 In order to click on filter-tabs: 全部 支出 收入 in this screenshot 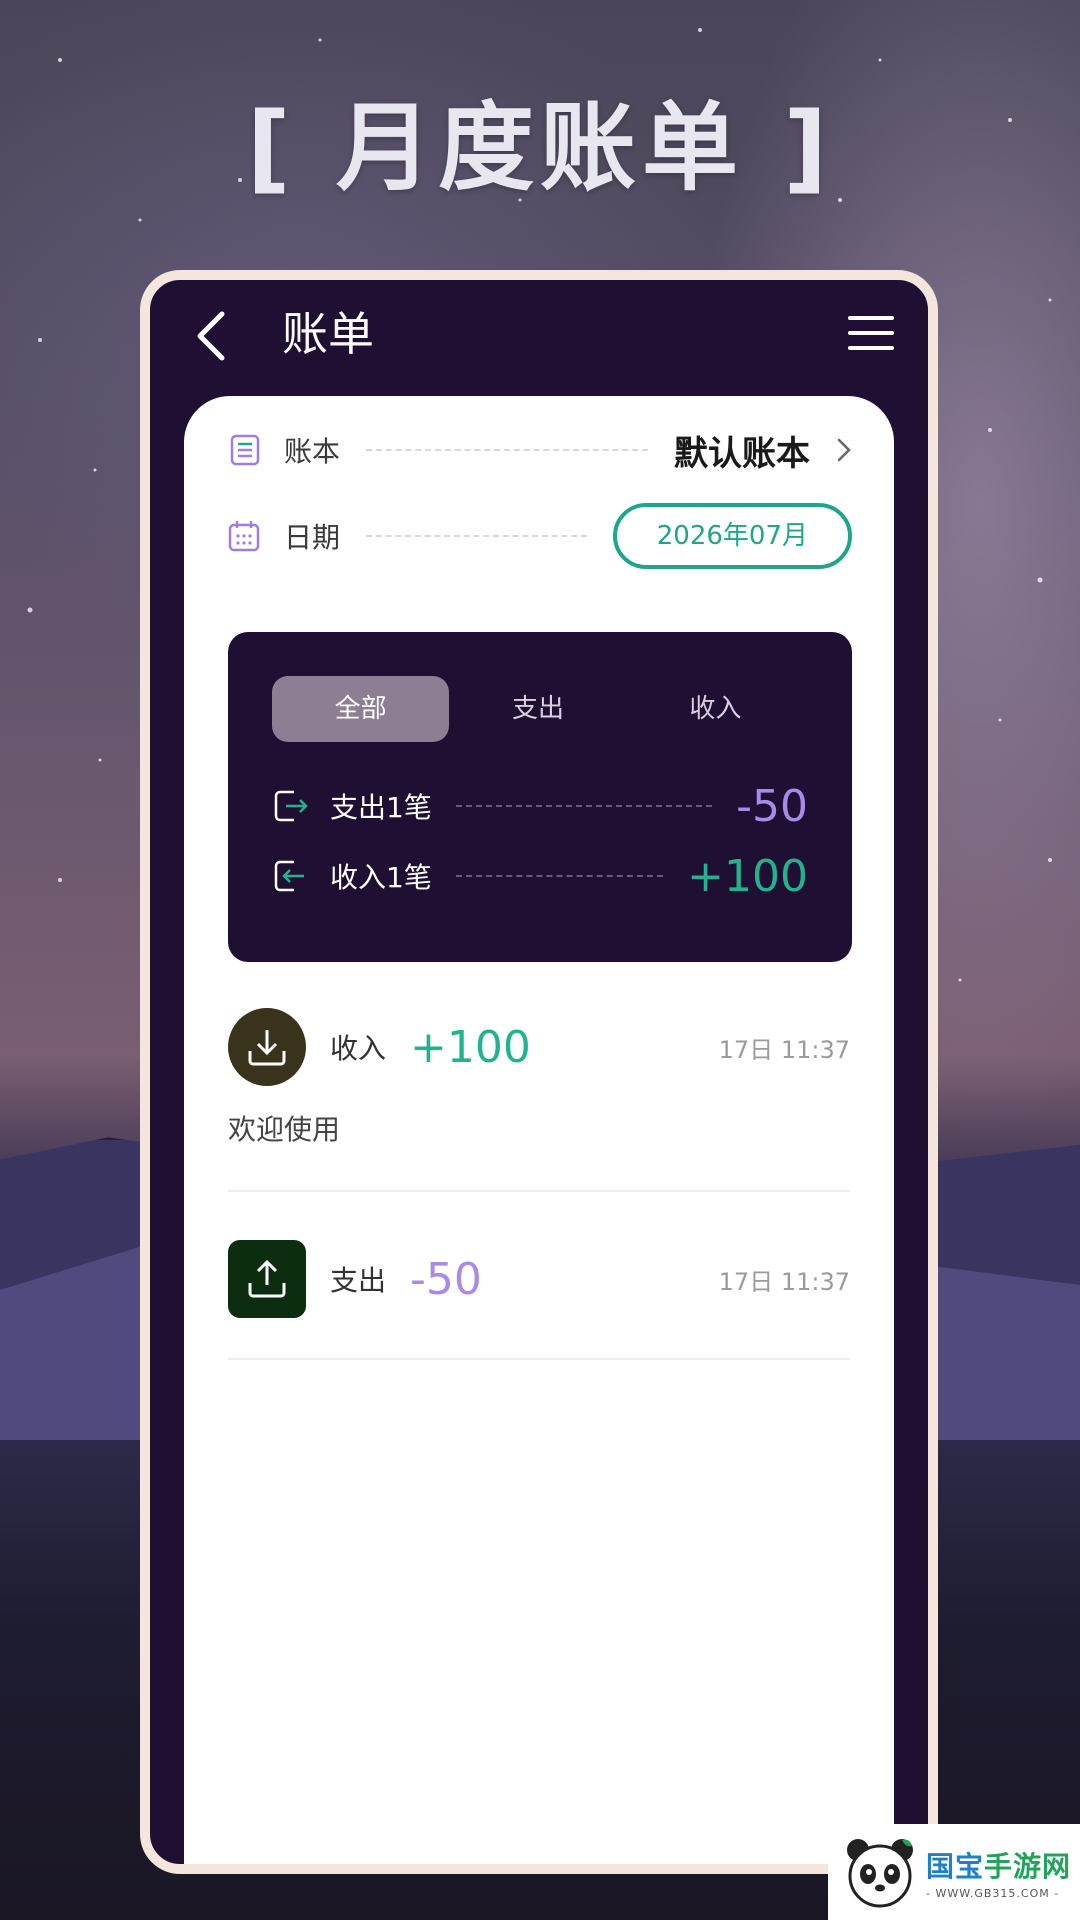, I will do `click(538, 709)`.